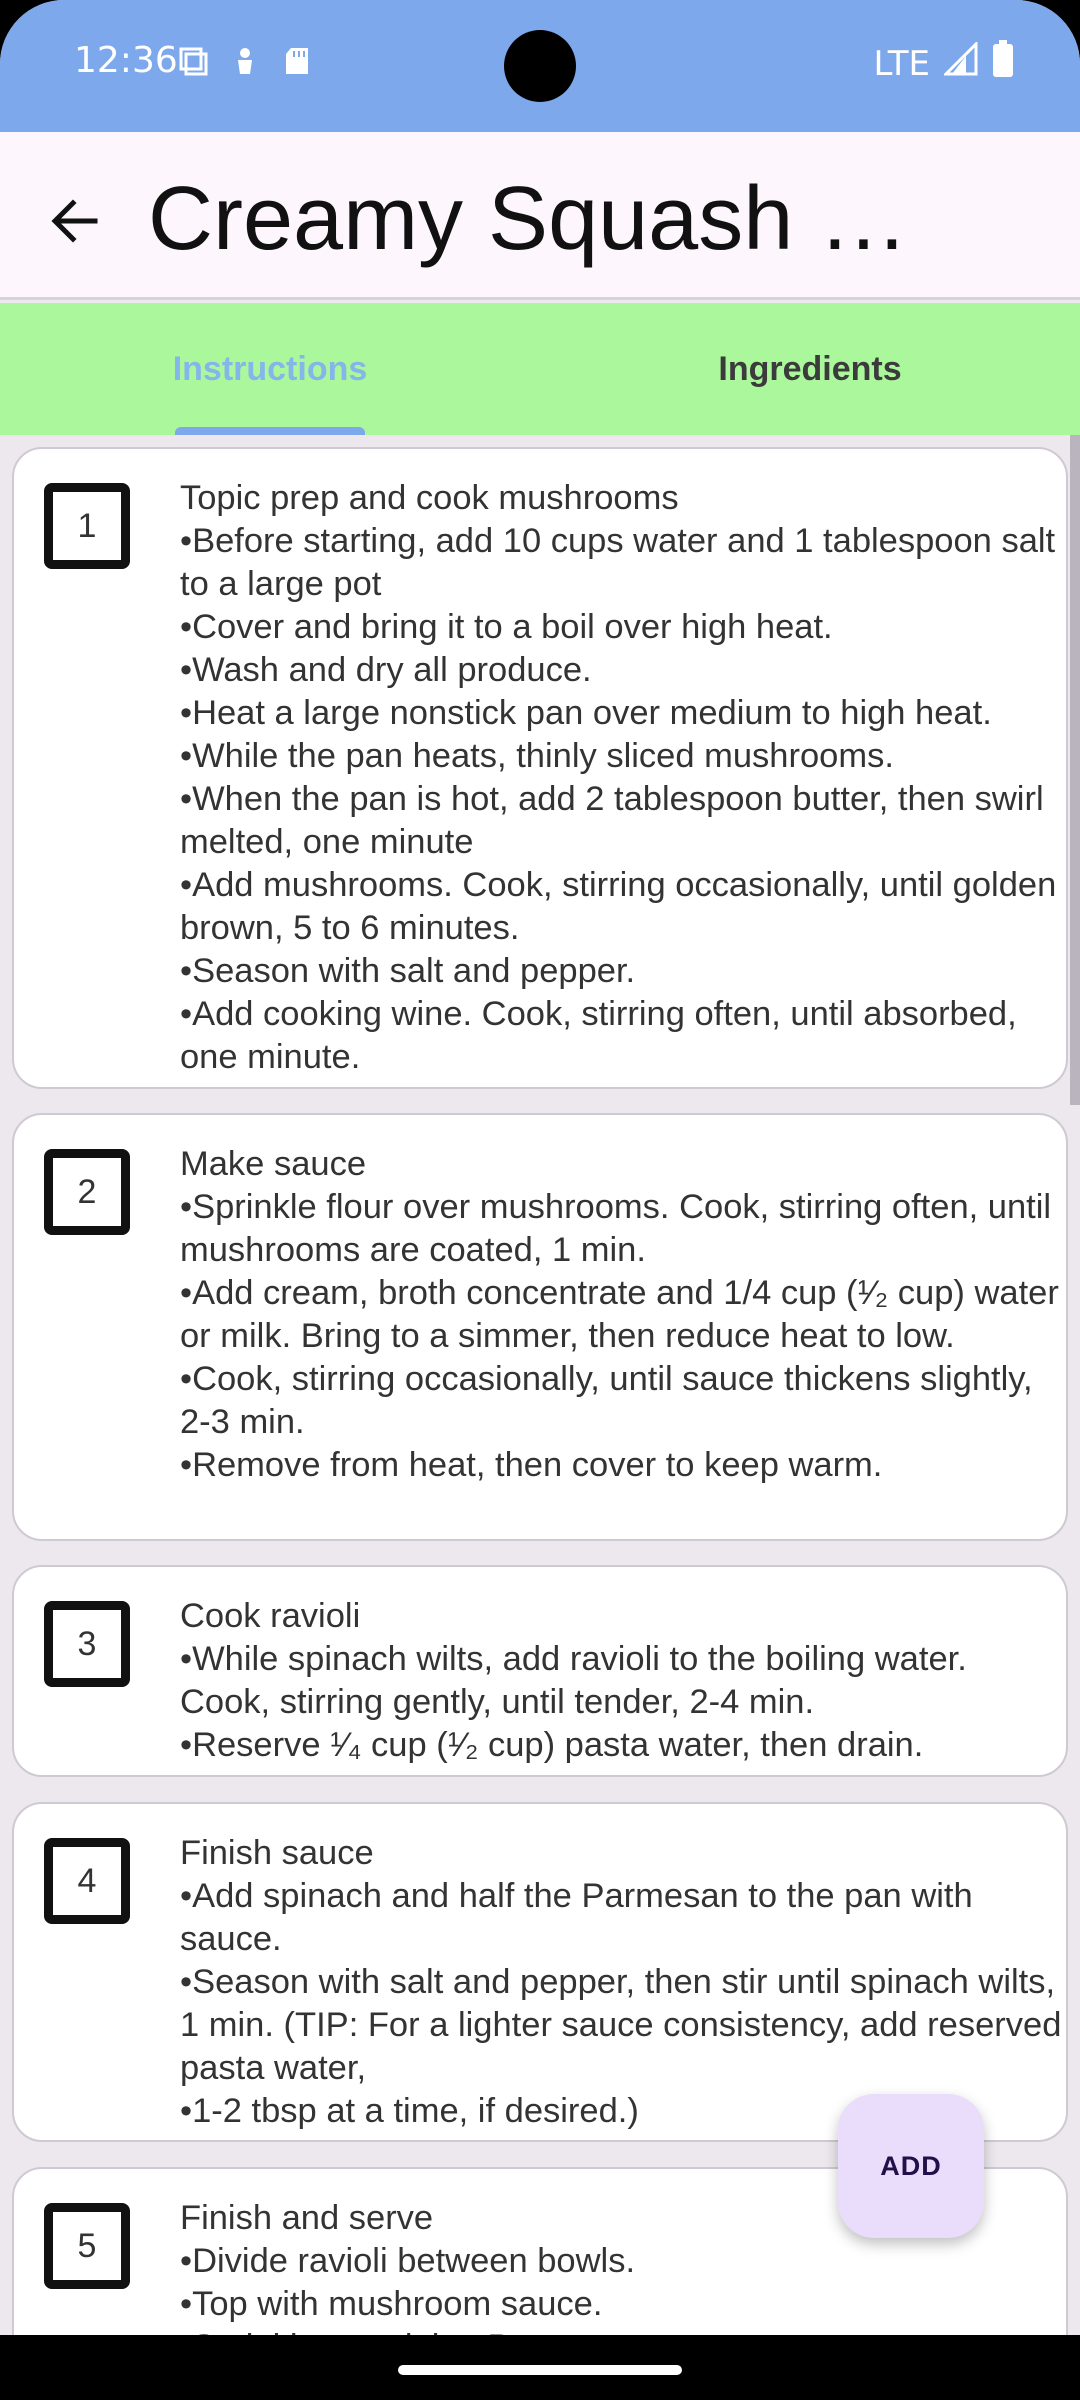  I want to click on person-icon, so click(245, 61).